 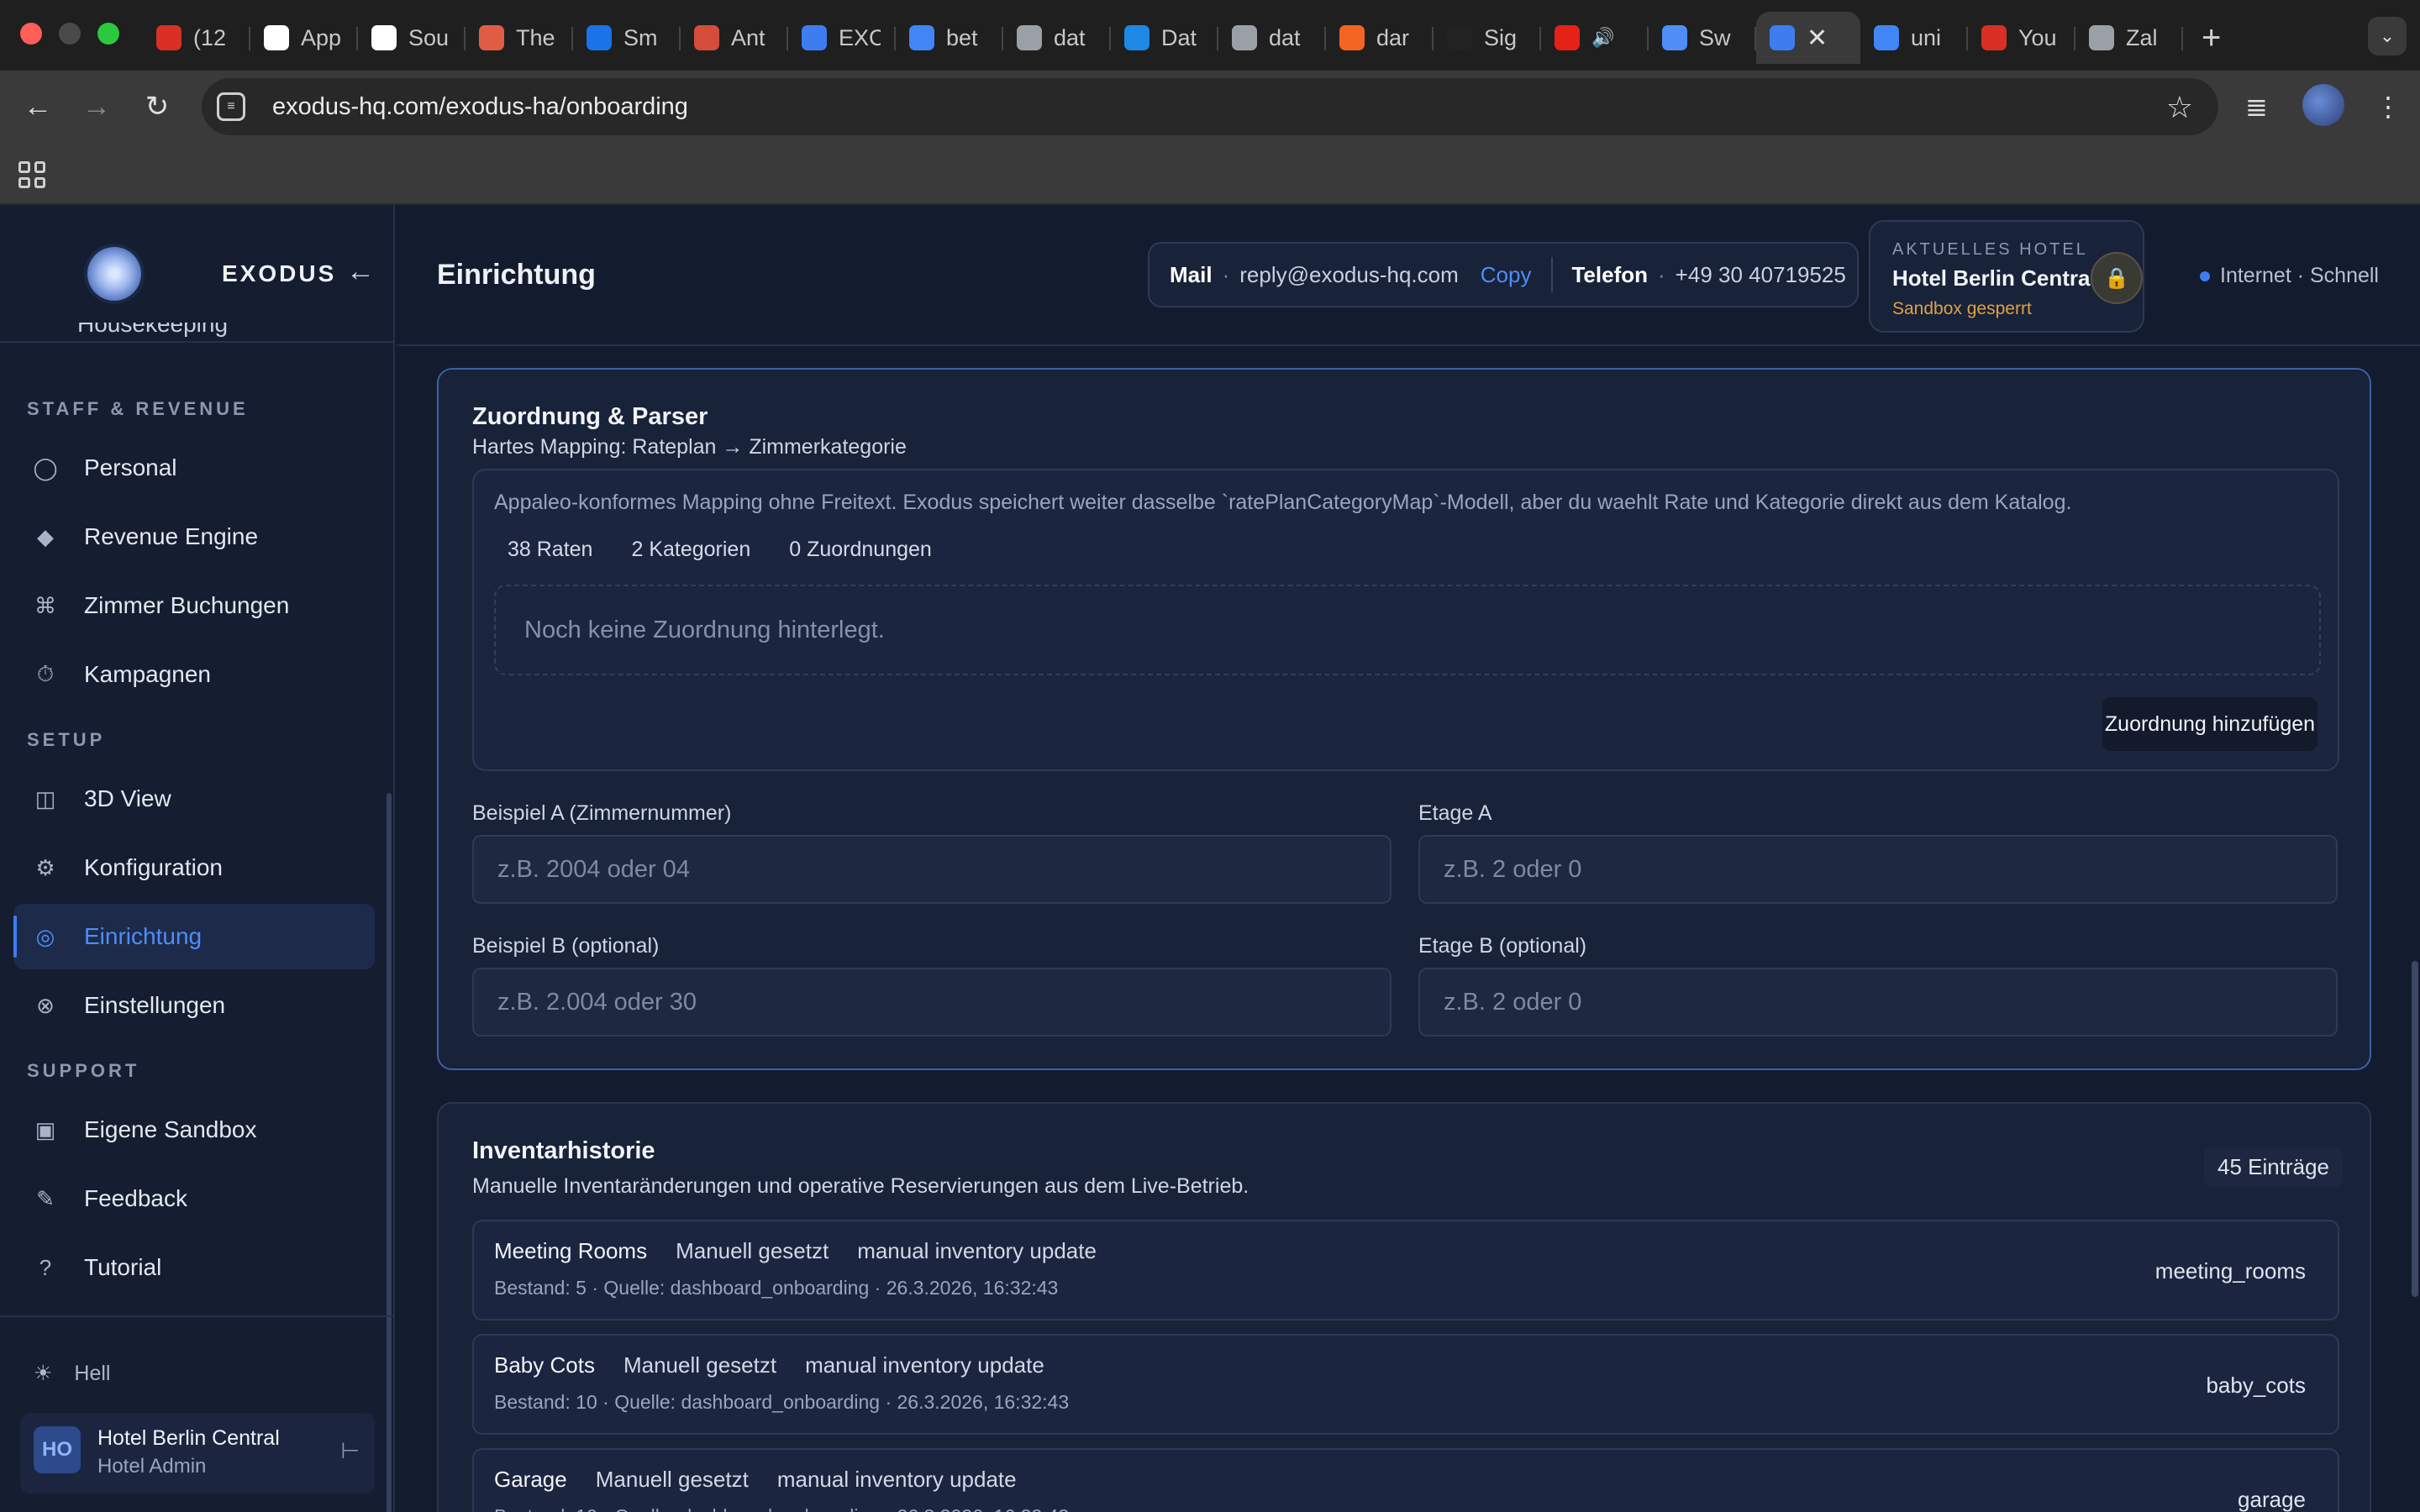 I want to click on site-settings-icon: ≡, so click(x=231, y=106).